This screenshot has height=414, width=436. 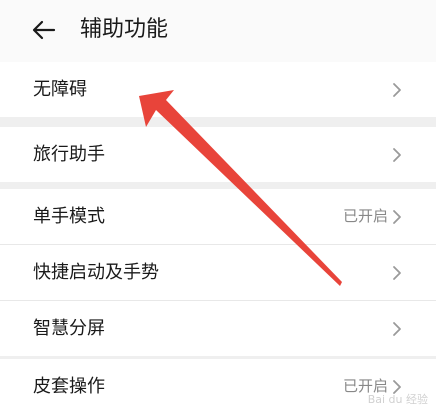 What do you see at coordinates (60, 89) in the screenshot?
I see `settings-item-label: 无障碍` at bounding box center [60, 89].